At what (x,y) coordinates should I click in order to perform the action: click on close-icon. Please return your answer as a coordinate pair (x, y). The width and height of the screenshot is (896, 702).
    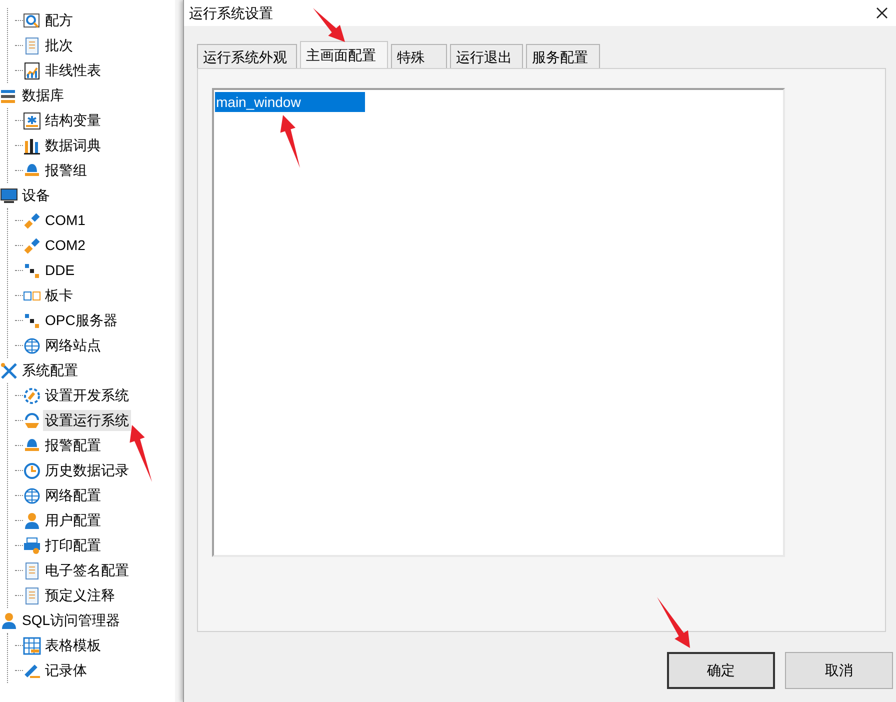
    Looking at the image, I should click on (882, 13).